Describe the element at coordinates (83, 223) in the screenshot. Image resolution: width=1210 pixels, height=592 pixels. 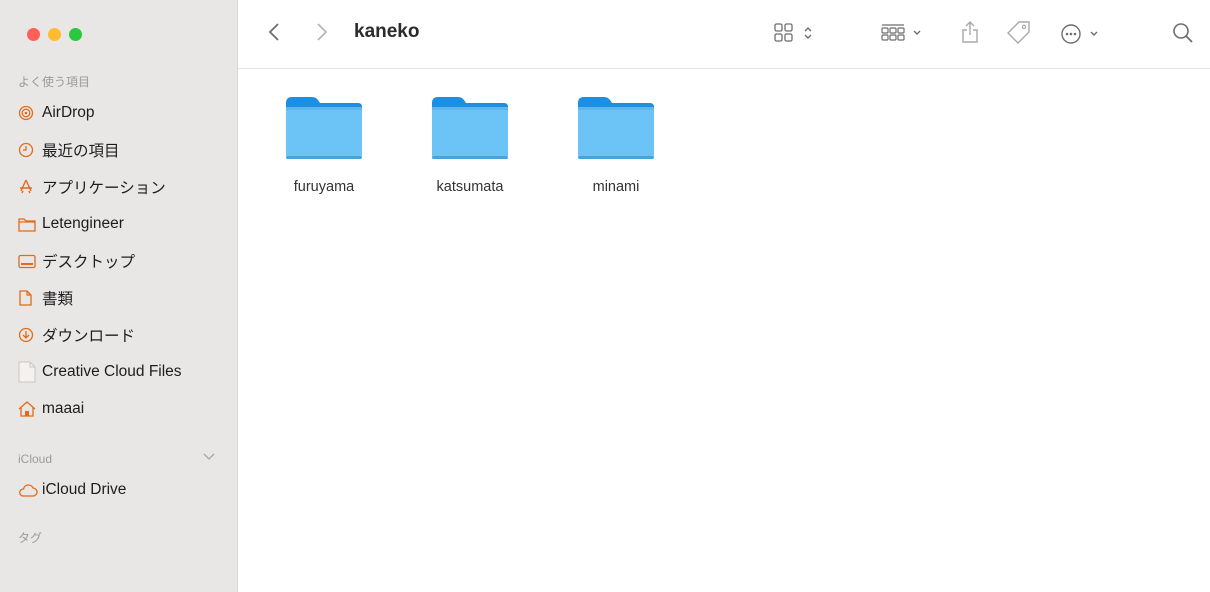
I see `sidebar-item-label: Letengineer` at that location.